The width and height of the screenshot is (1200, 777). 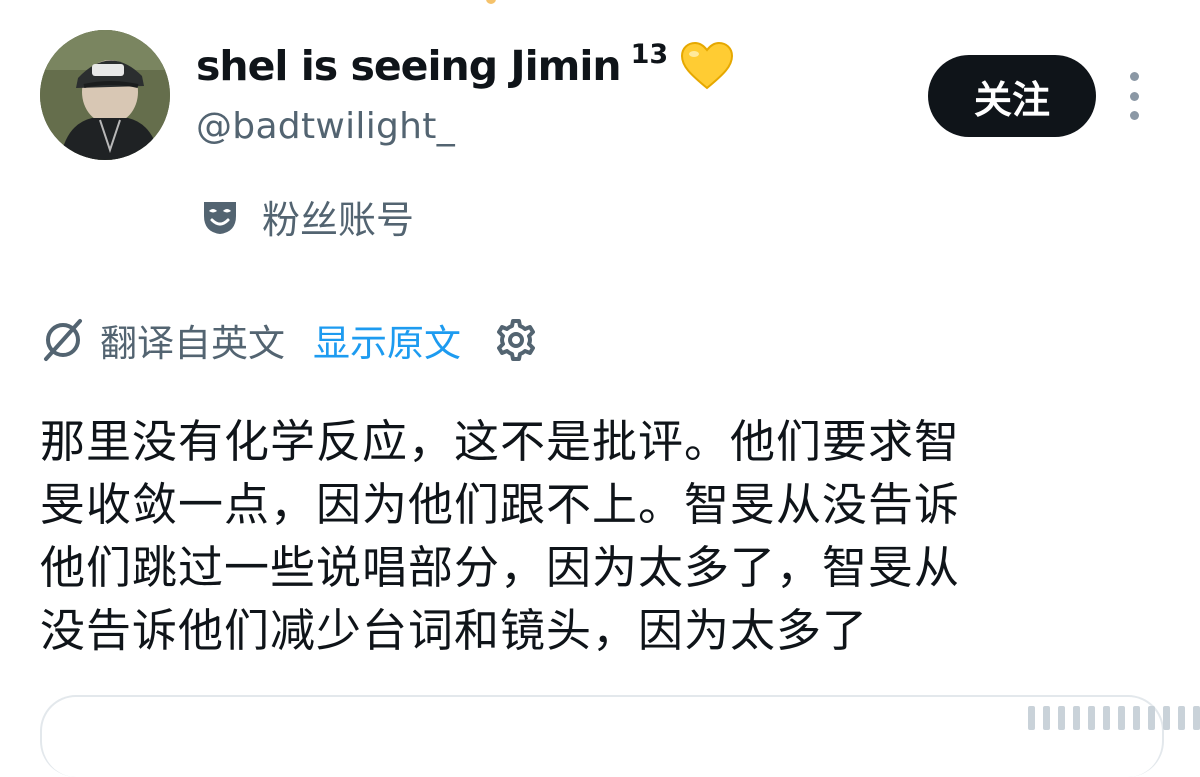 What do you see at coordinates (289, 340) in the screenshot?
I see `translation-bar: 翻译自英文 显示原文` at bounding box center [289, 340].